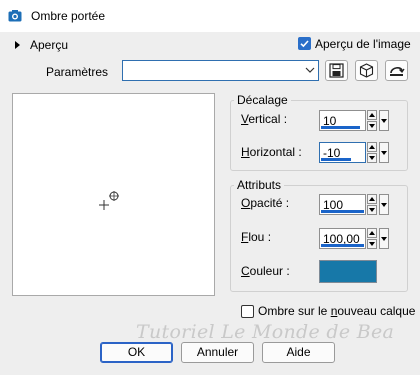  I want to click on reset-button, so click(396, 70).